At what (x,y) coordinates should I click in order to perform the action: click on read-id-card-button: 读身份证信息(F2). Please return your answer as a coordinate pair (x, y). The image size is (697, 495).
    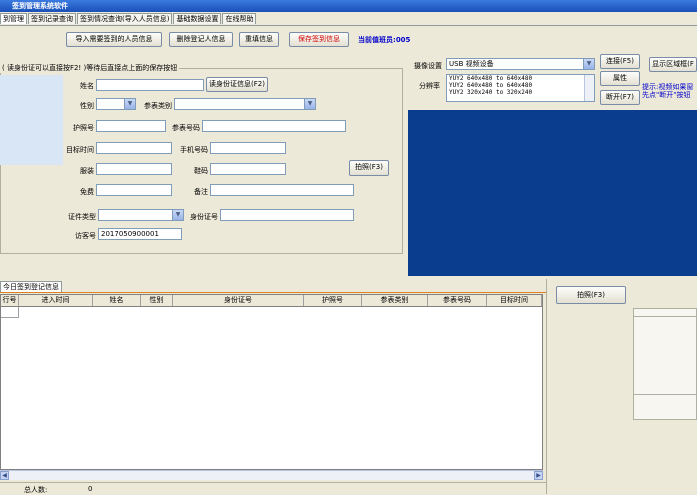
    Looking at the image, I should click on (237, 84).